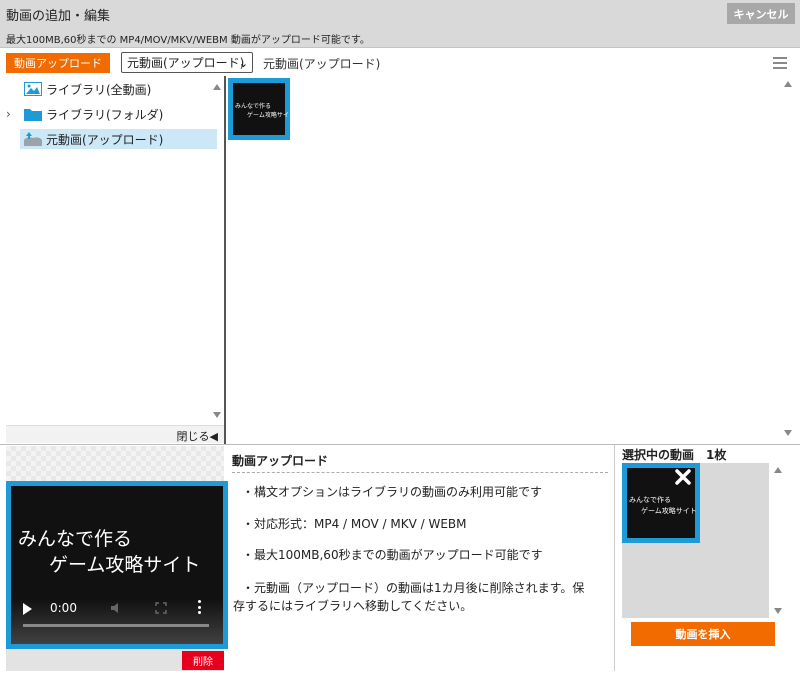 The image size is (800, 675). Describe the element at coordinates (392, 555) in the screenshot. I see `info-bullet: ・最大100MB,60秒までの動画がアップロード可能です` at that location.